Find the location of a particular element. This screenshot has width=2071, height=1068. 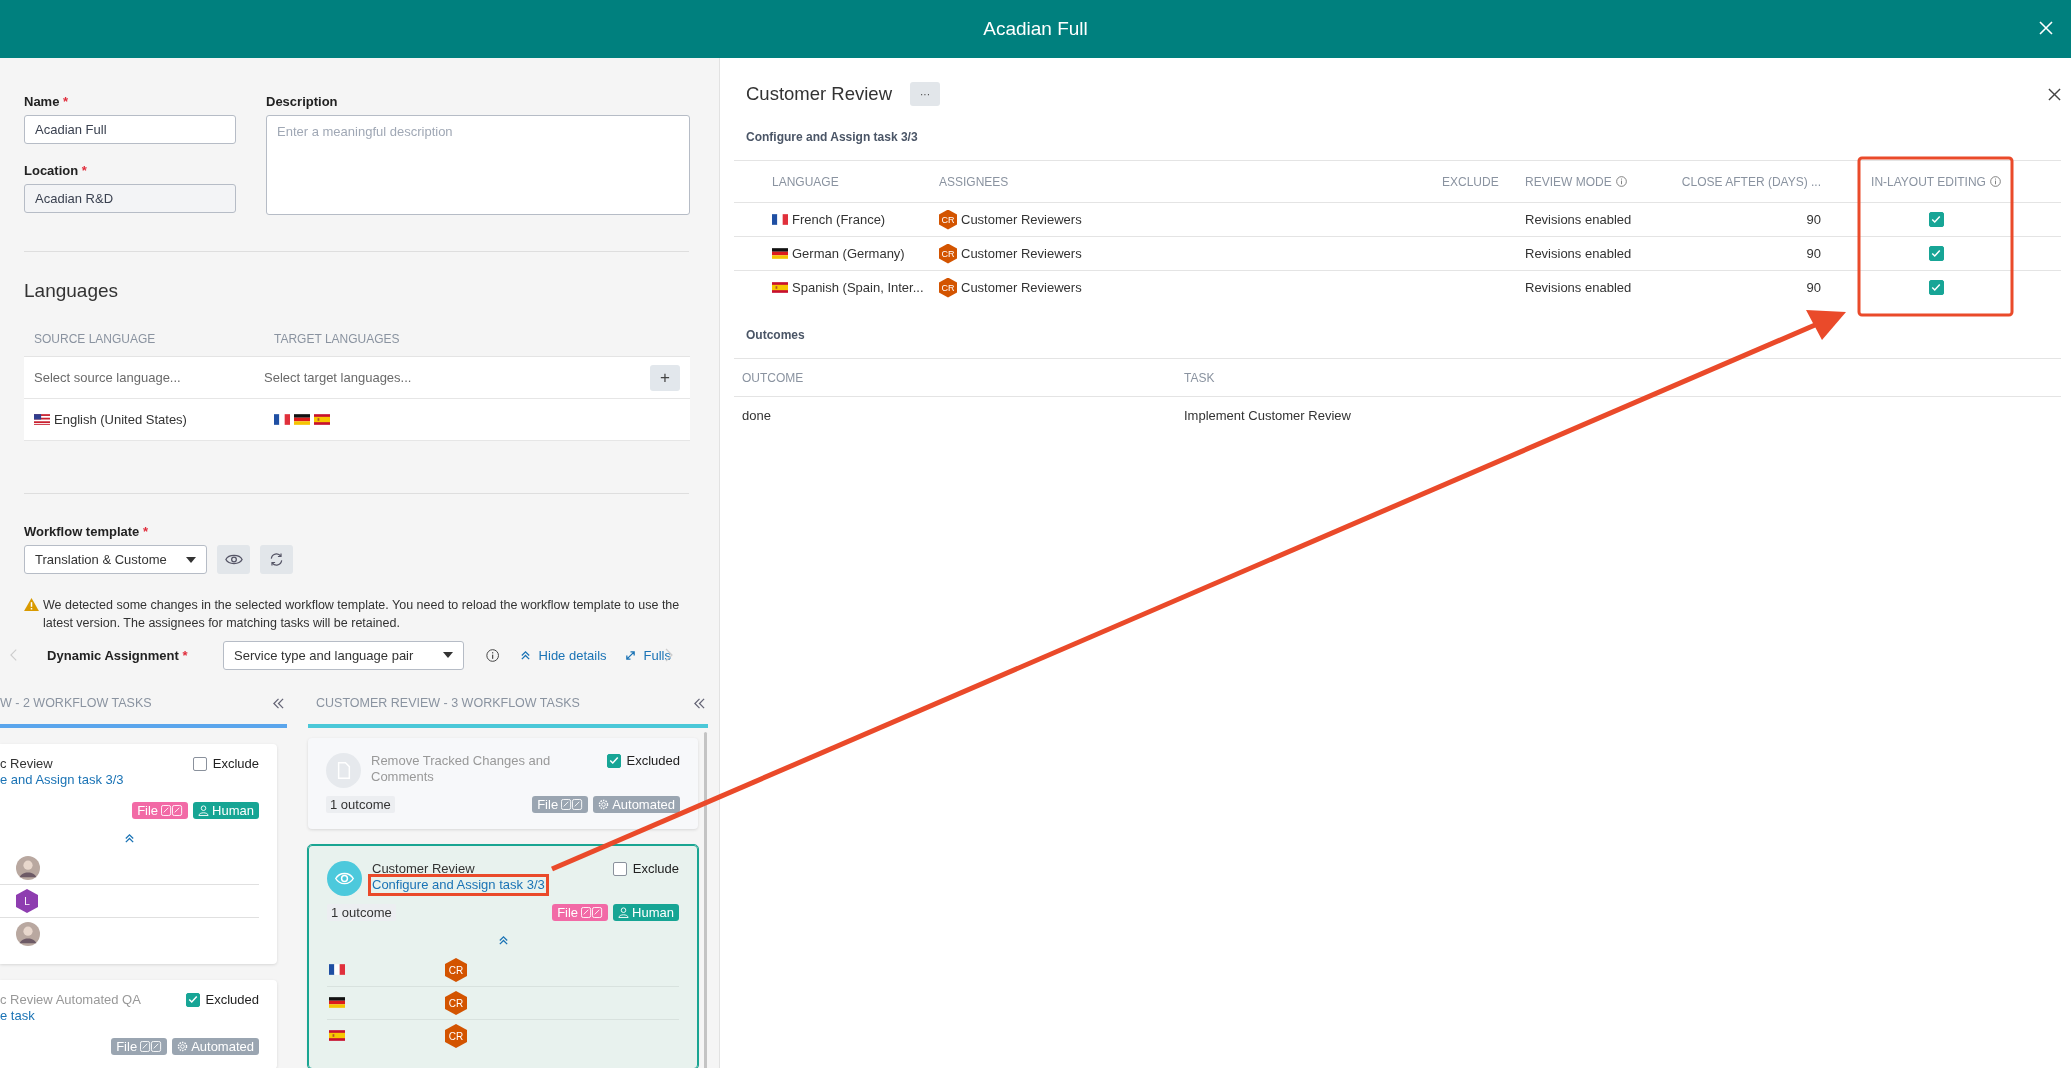

task-title: c Review is located at coordinates (27, 764).